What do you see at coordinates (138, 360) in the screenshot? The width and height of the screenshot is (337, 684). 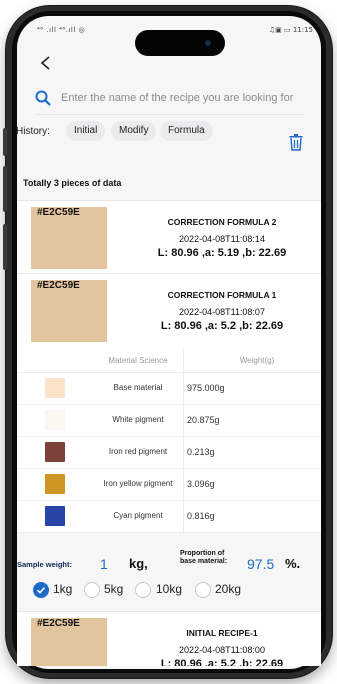 I see `header-material: Material Science` at bounding box center [138, 360].